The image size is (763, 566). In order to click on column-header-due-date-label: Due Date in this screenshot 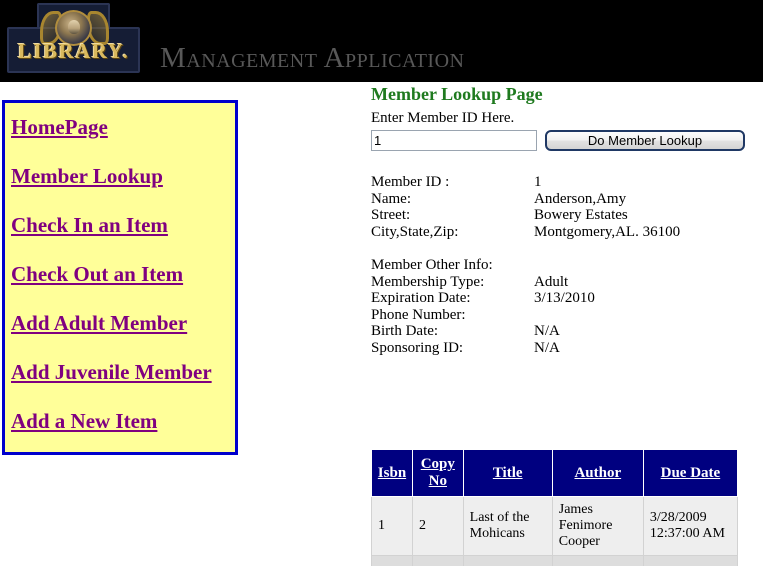, I will do `click(691, 473)`.